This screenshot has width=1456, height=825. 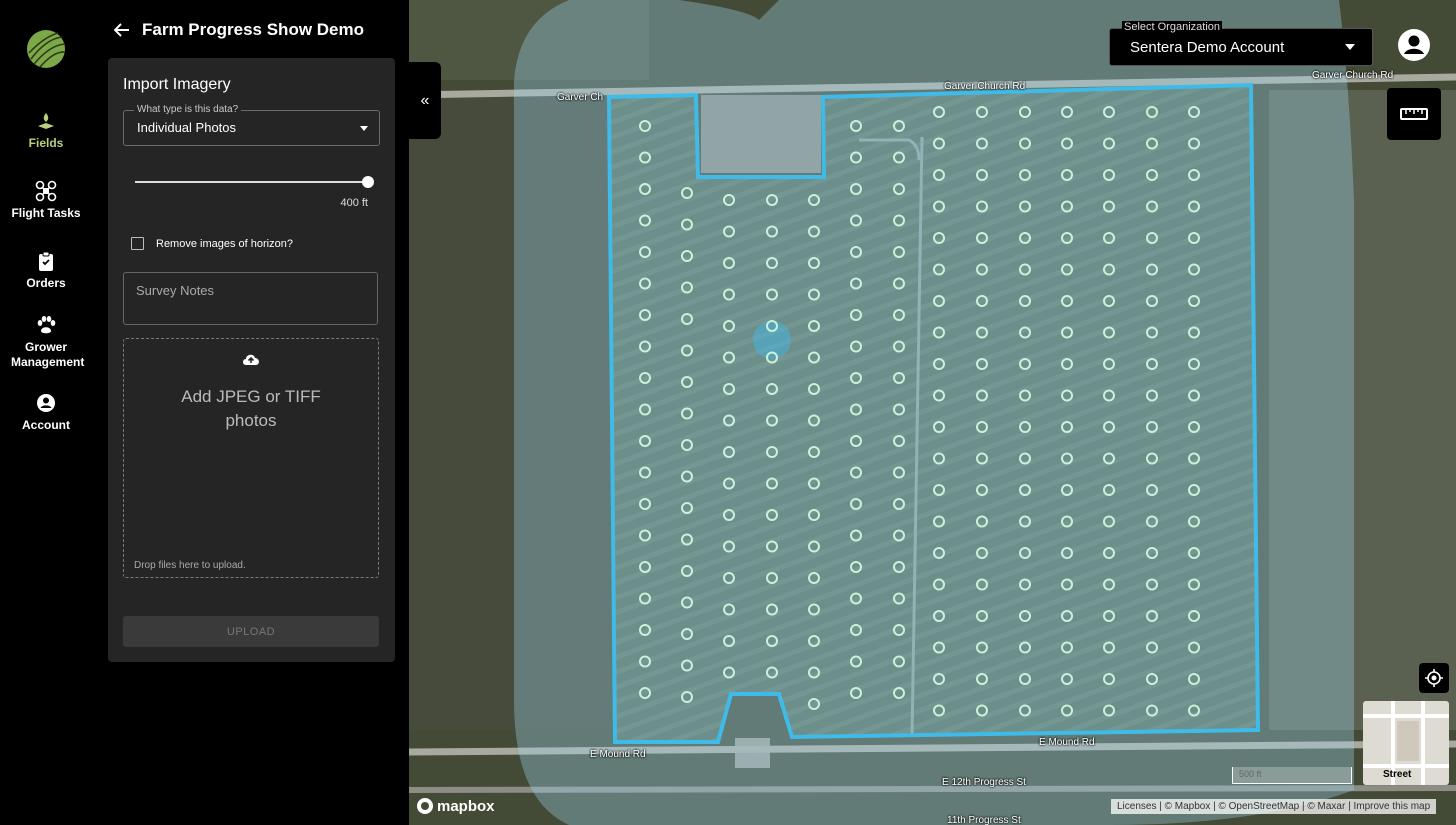 What do you see at coordinates (190, 565) in the screenshot?
I see `dropzone-hint: Drop files here to upload.` at bounding box center [190, 565].